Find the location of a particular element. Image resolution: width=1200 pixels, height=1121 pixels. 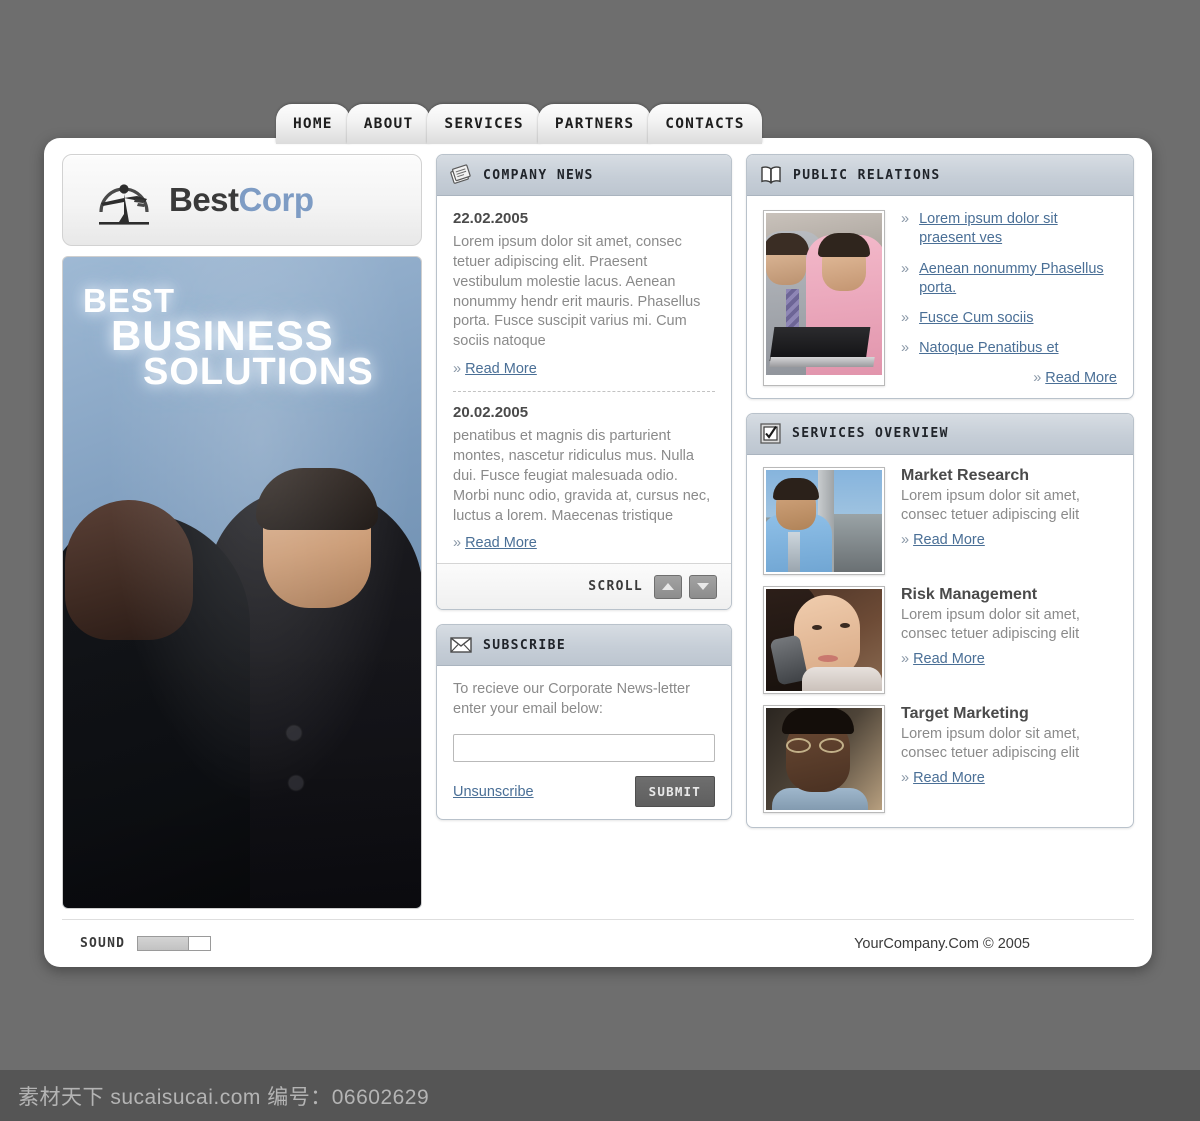

scroll-down-button is located at coordinates (703, 586).